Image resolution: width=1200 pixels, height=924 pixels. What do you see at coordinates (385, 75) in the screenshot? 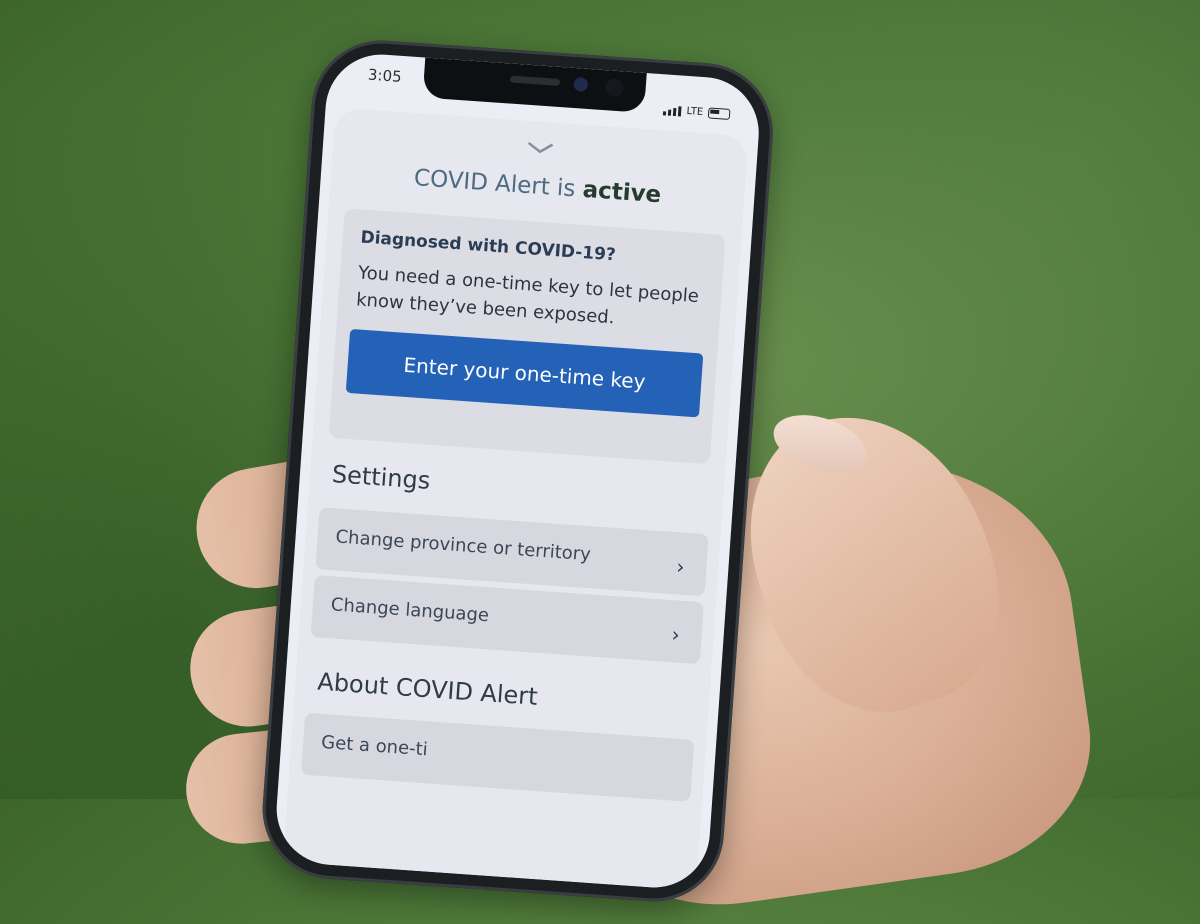
I see `status-time: 3:05` at bounding box center [385, 75].